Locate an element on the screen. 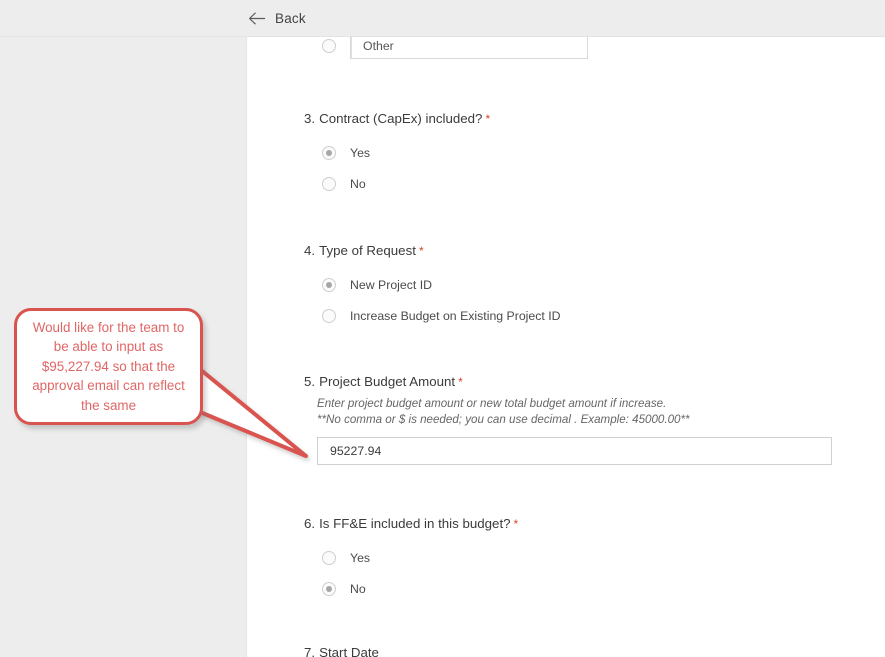 The width and height of the screenshot is (885, 657). question-6-text: Is FF&E included in this budget? is located at coordinates (415, 523).